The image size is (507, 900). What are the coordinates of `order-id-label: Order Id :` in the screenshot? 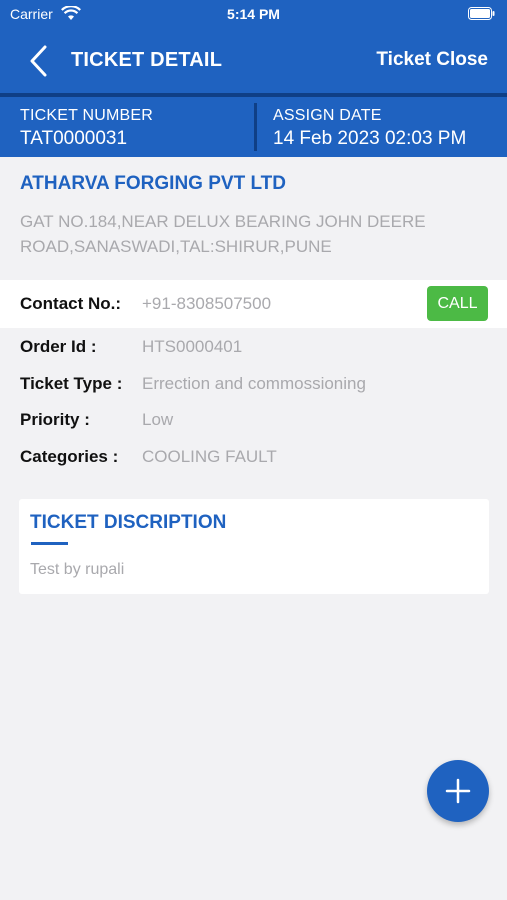 It's located at (58, 346).